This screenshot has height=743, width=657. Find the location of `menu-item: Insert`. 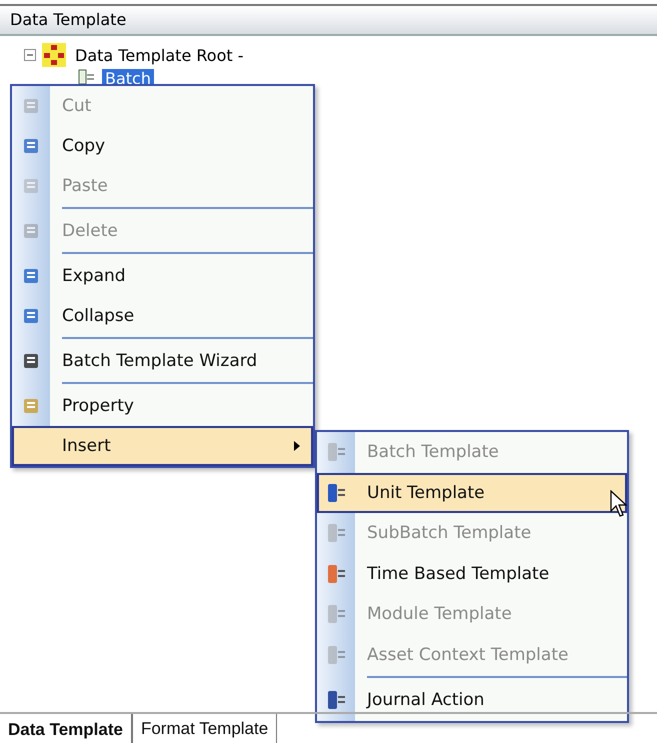

menu-item: Insert is located at coordinates (162, 446).